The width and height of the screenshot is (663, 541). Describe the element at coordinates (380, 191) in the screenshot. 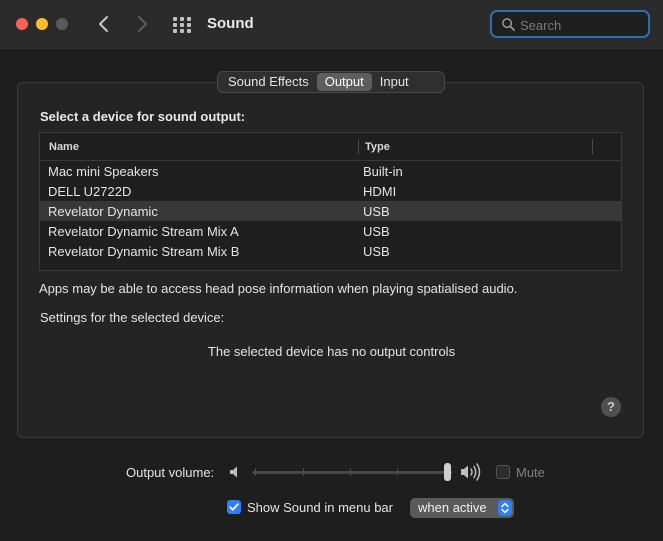

I see `device-type: HDMI` at that location.